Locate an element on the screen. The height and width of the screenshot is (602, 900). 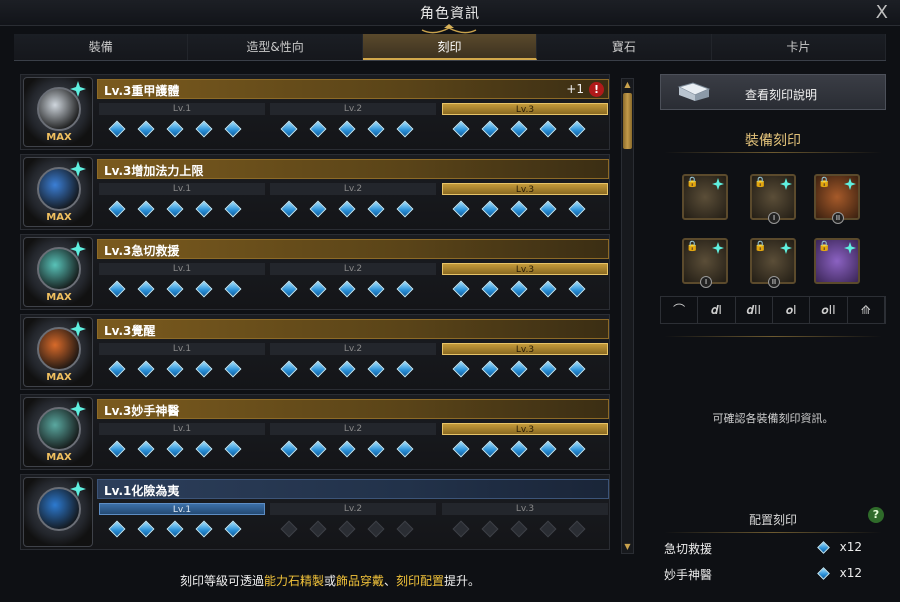
scroll-up-icon: ▲ is located at coordinates (627, 85).